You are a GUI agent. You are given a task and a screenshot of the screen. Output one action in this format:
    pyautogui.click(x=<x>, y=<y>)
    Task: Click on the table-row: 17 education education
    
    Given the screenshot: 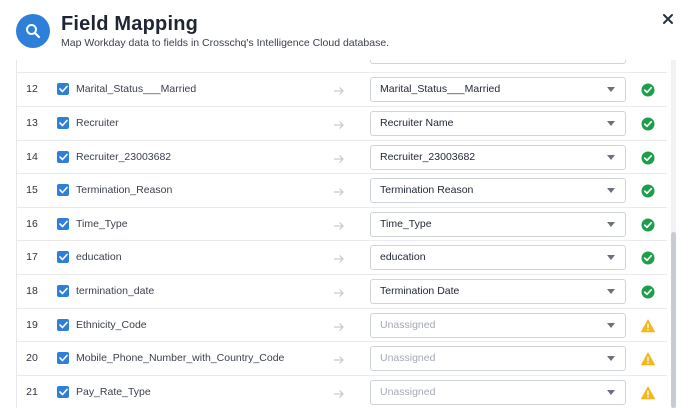 What is the action you would take?
    pyautogui.click(x=342, y=257)
    